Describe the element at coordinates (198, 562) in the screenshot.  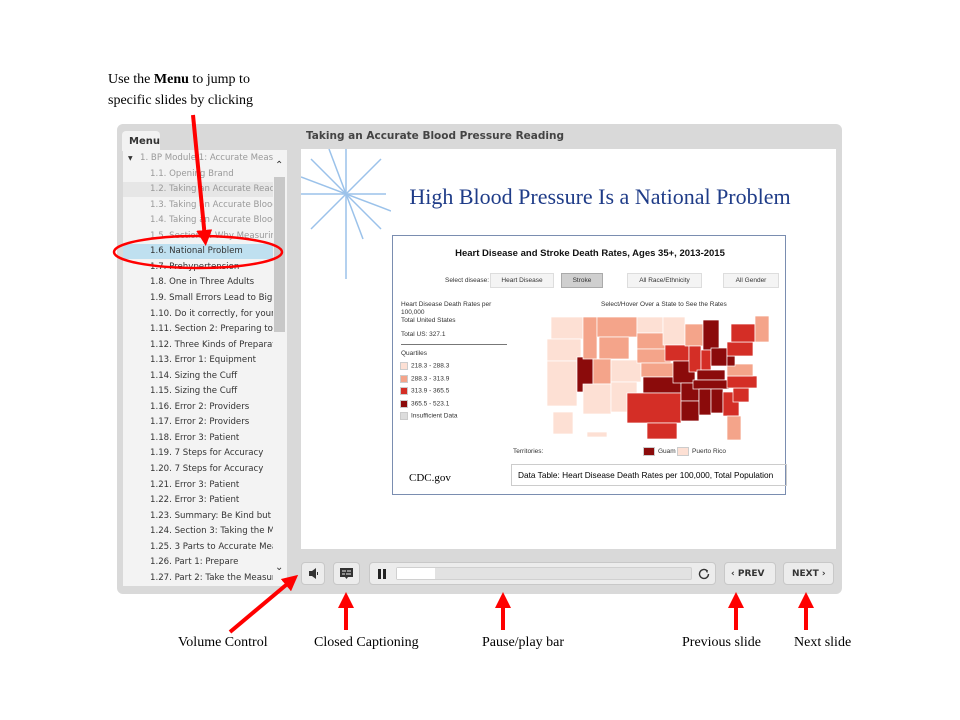
I see `menu-item: 1.26. Part 1: Prepare` at that location.